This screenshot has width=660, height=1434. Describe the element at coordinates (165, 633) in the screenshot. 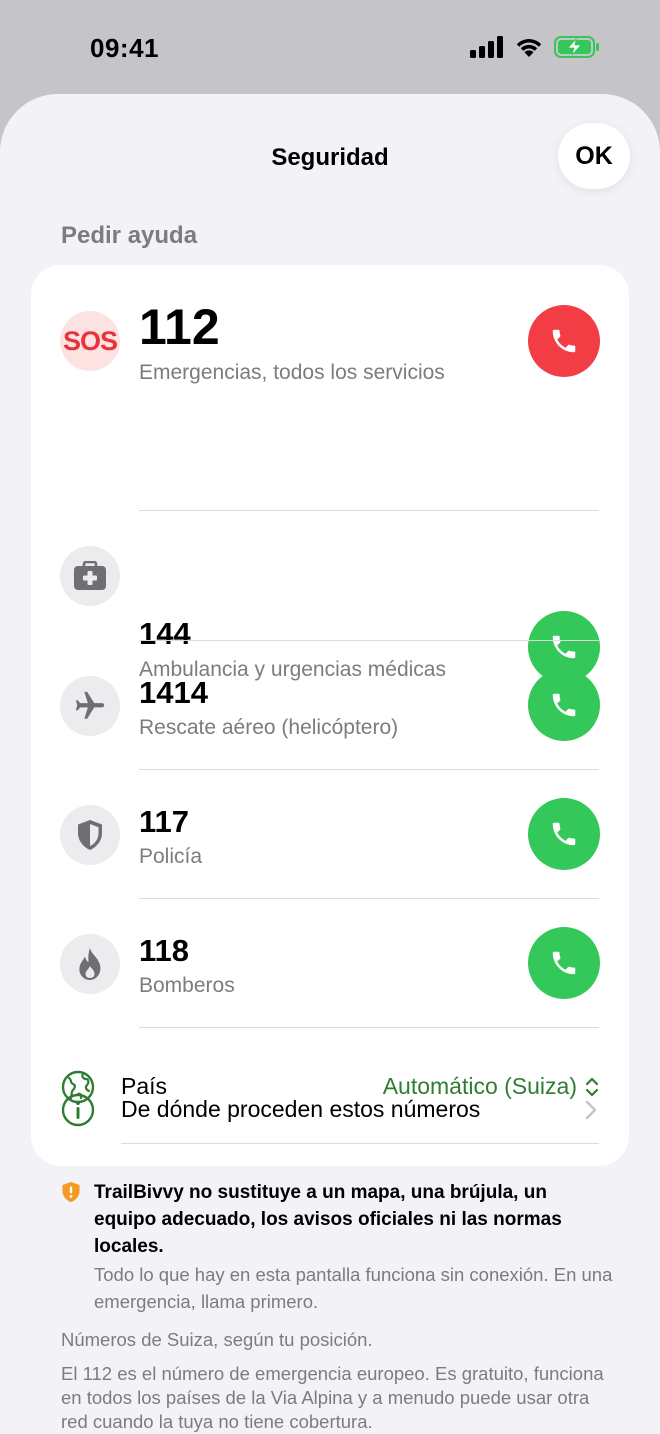

I see `service-number: 144` at that location.